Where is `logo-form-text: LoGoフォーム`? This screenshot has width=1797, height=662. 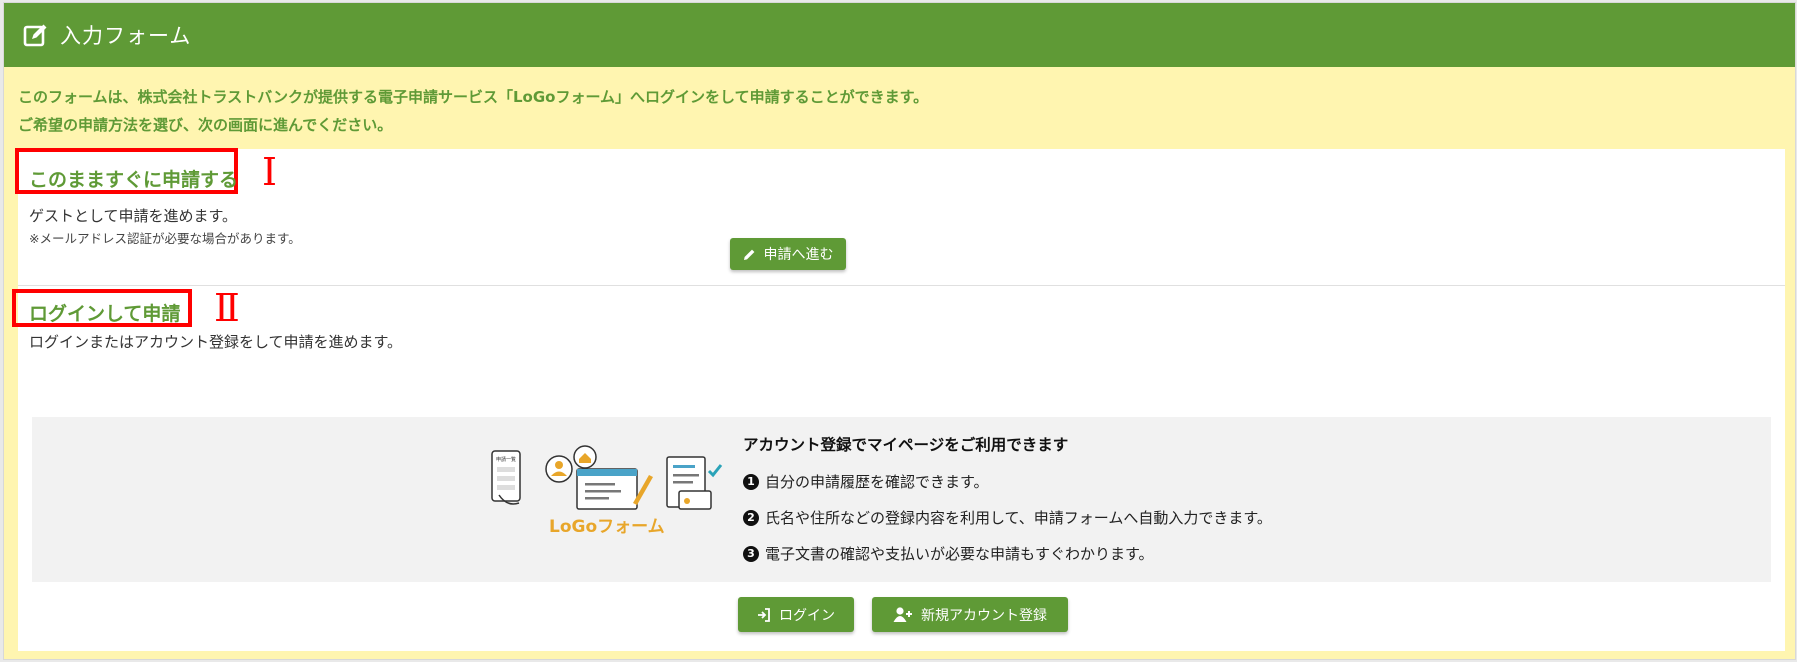
logo-form-text: LoGoフォーム is located at coordinates (607, 527).